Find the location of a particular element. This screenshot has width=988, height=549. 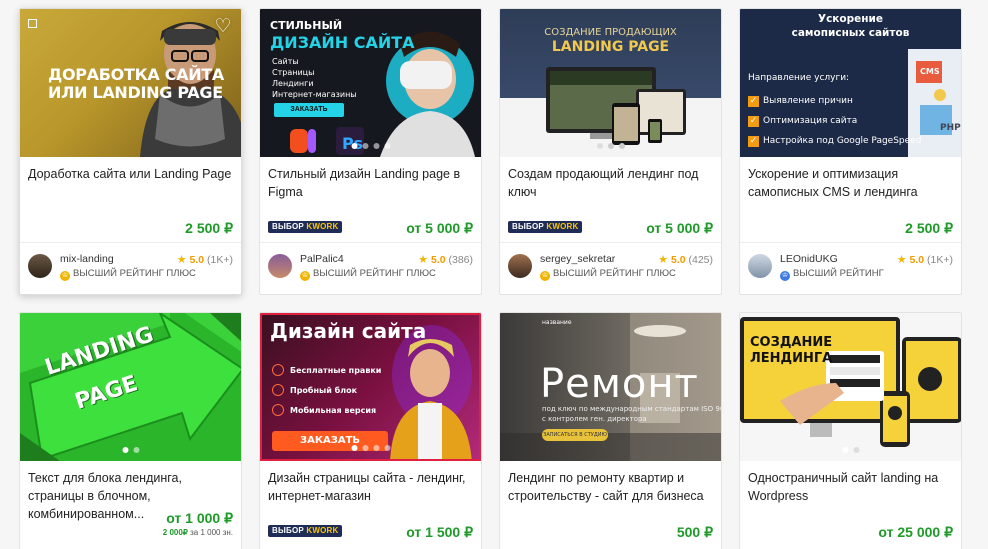

image-headline-3: с контролем ген. директора is located at coordinates (594, 419).